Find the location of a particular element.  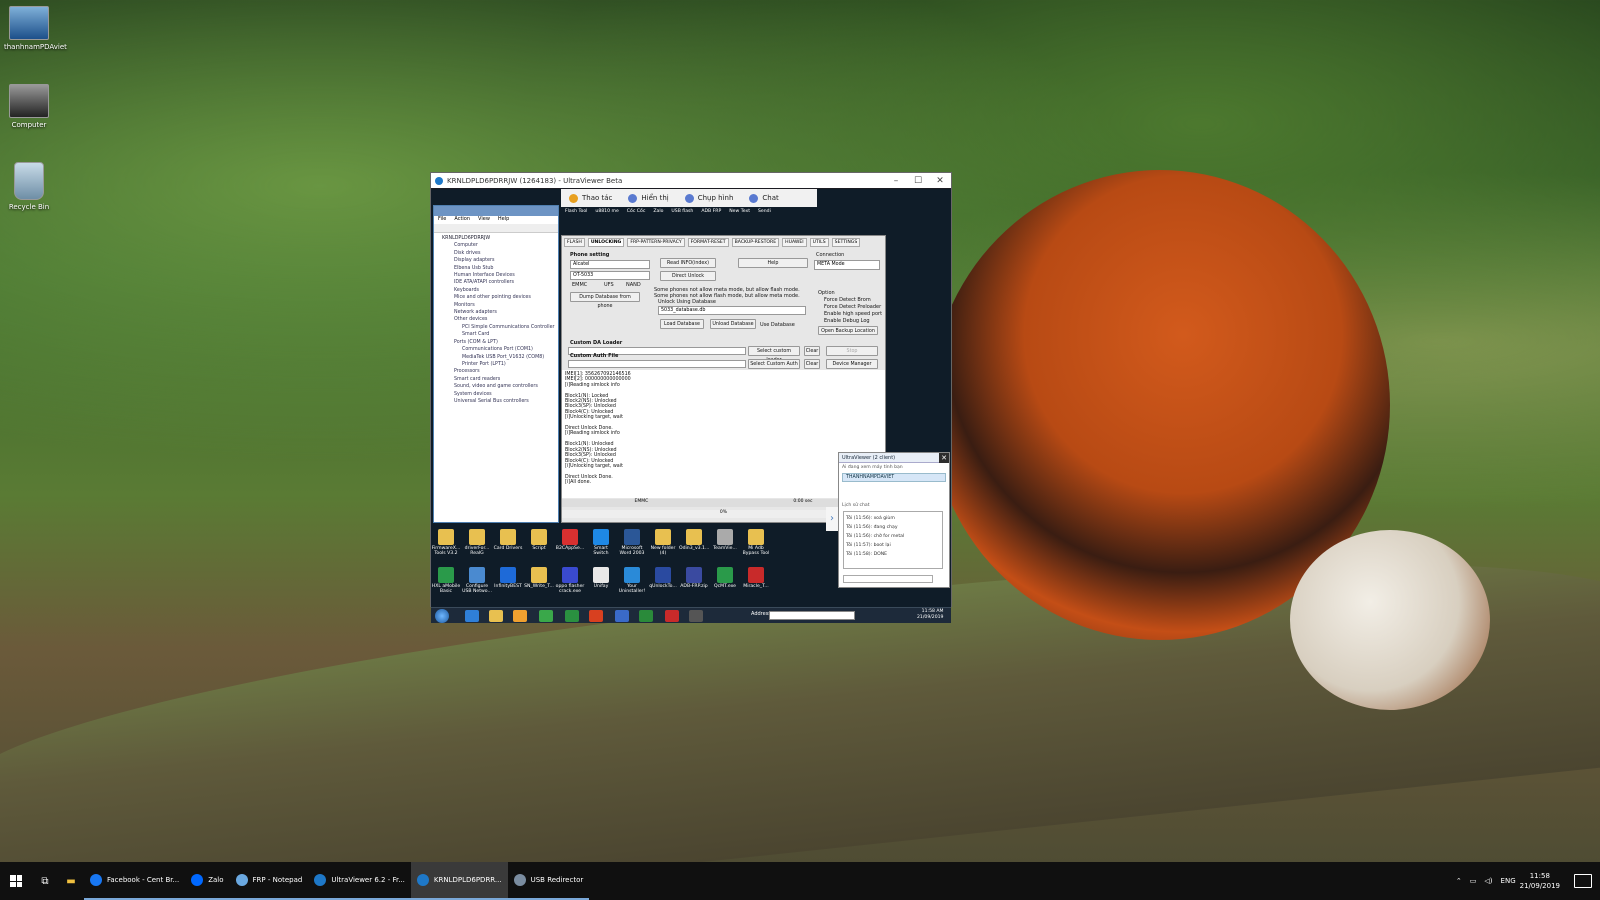

remote-desktop-icon: driverFor... RealG is located at coordinates (477, 542).